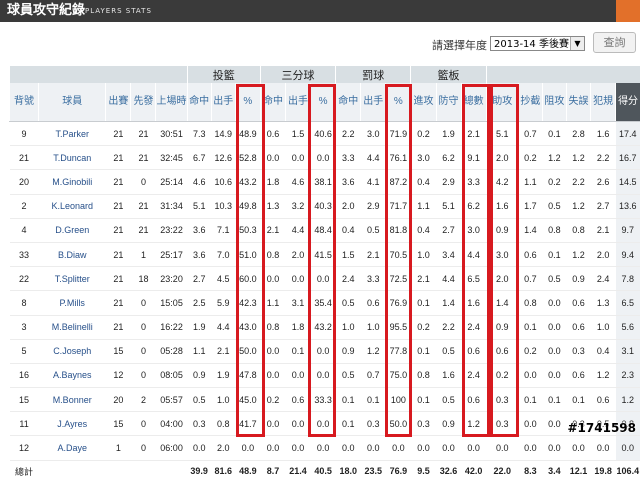 The height and width of the screenshot is (482, 640). Describe the element at coordinates (72, 254) in the screenshot. I see `player-name-link: B.Diaw` at that location.